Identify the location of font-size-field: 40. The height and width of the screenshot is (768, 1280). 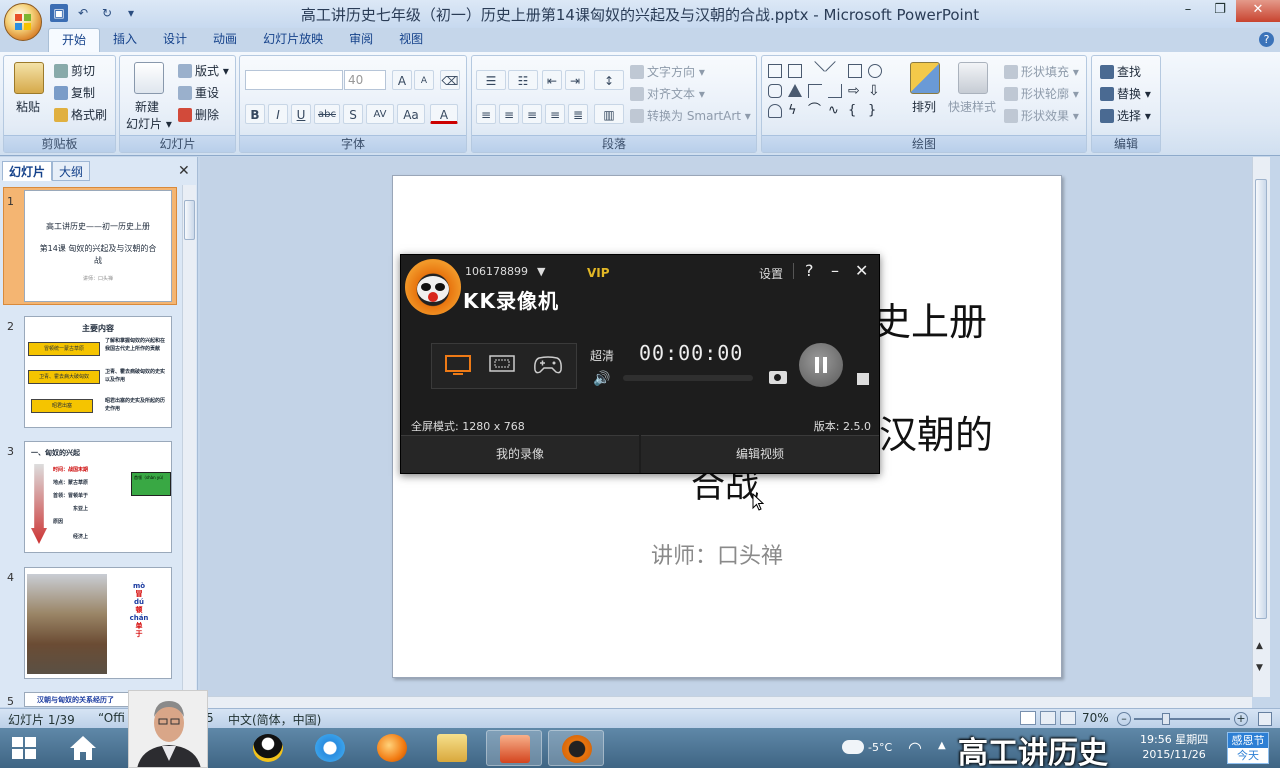
(365, 80).